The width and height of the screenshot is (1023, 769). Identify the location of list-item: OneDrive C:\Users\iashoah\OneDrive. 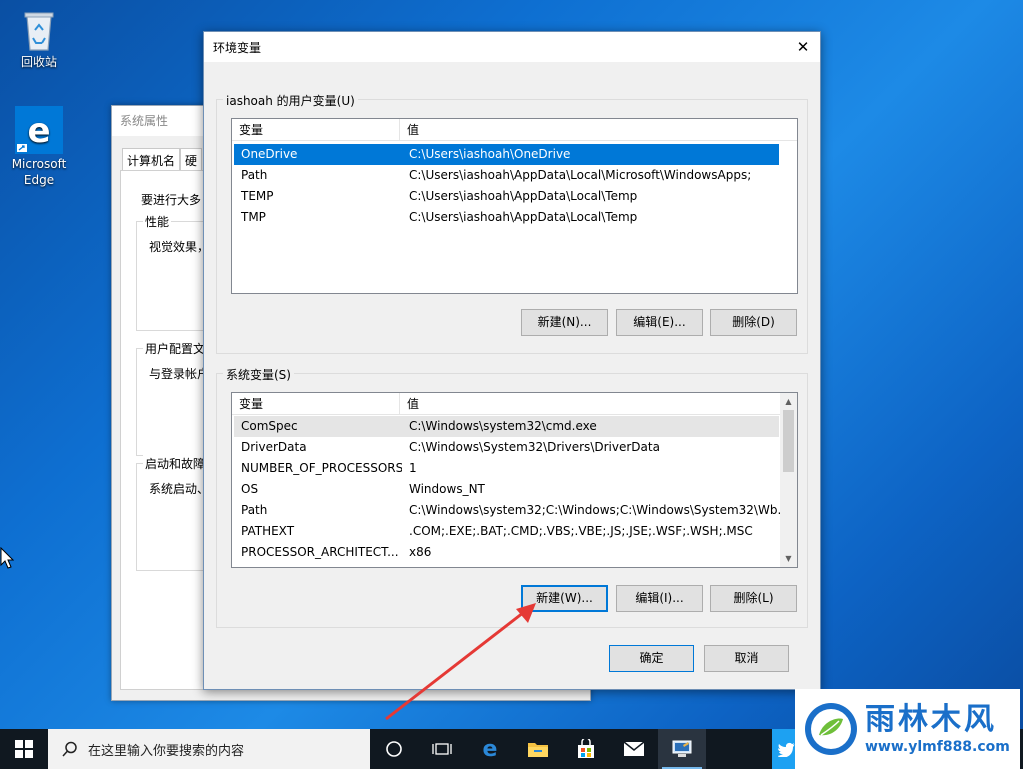
(506, 154).